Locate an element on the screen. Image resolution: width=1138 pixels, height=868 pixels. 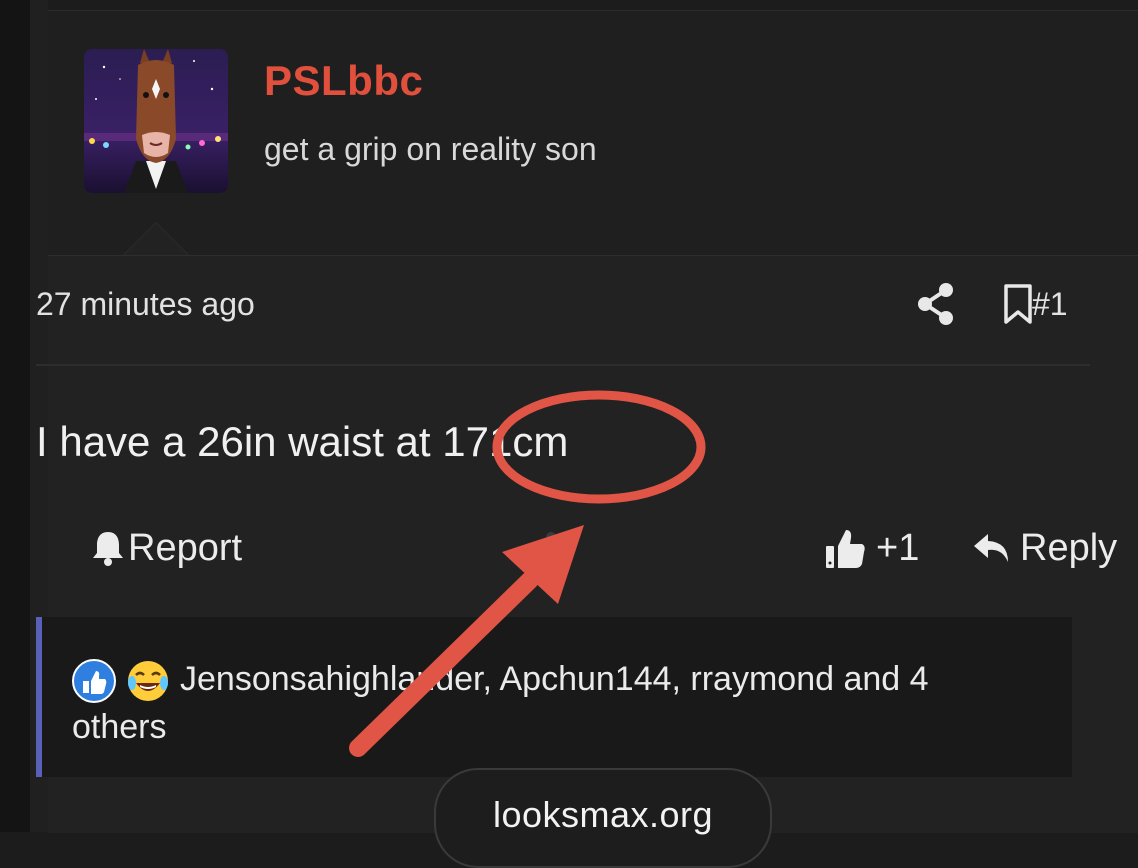
thumbs-up-icon is located at coordinates (845, 549).